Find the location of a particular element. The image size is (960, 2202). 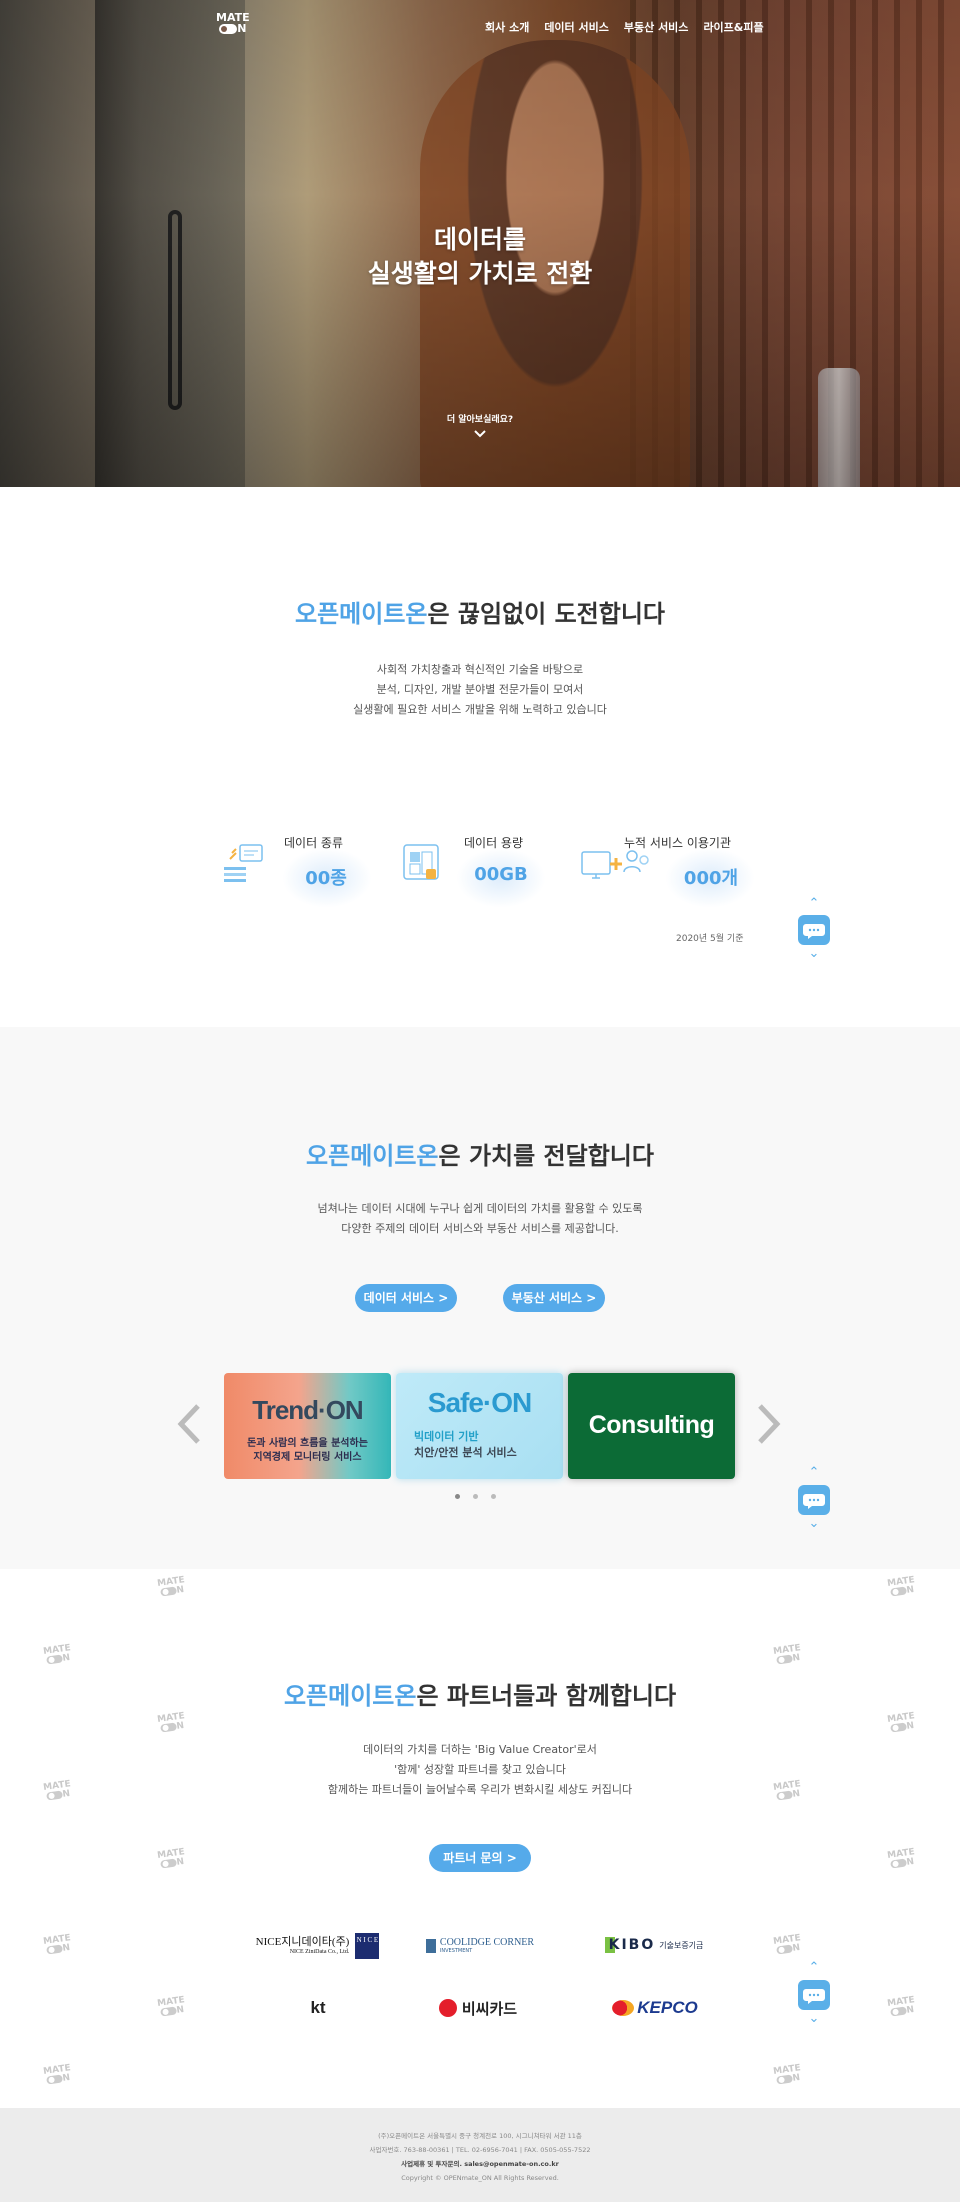

site-logo: MATE N is located at coordinates (233, 23).